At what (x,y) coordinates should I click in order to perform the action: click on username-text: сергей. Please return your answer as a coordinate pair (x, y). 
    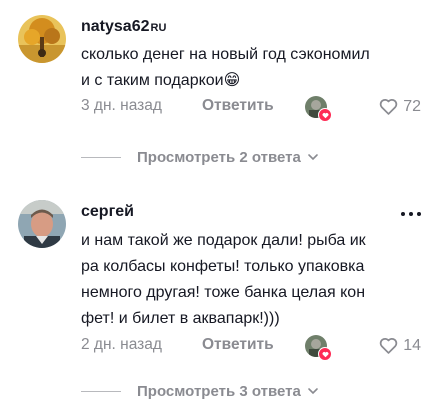
    Looking at the image, I should click on (107, 211).